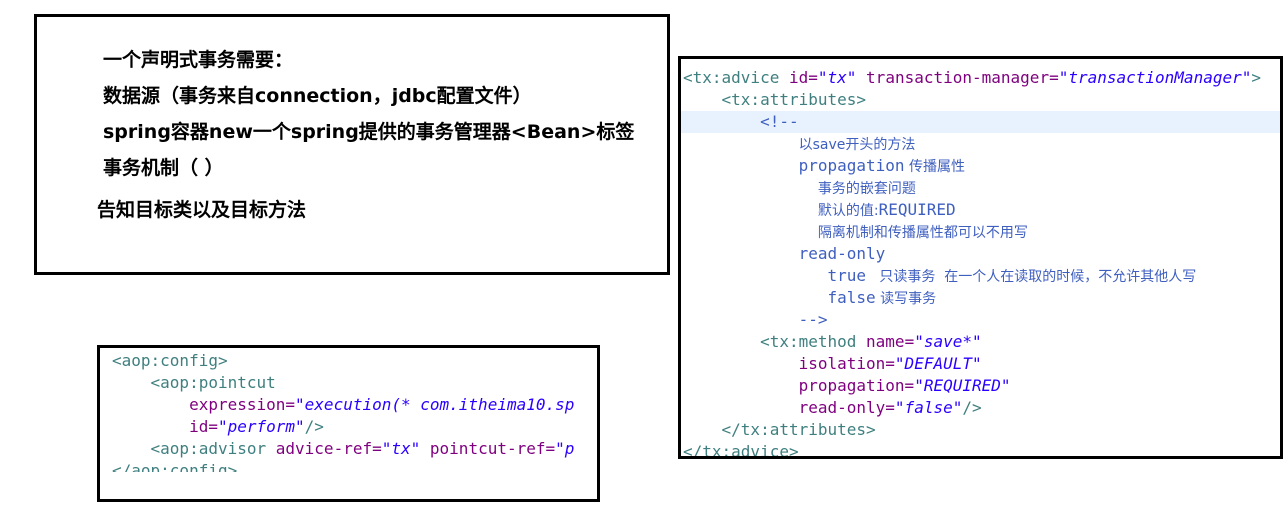 The height and width of the screenshot is (507, 1288). I want to click on code-token: </aop:config>, so click(175, 466).